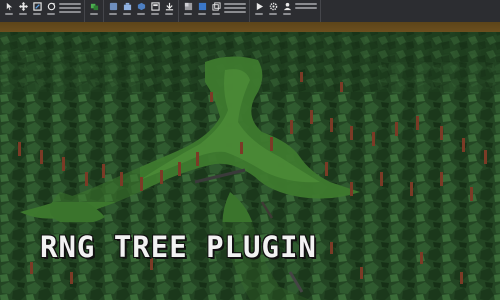  I want to click on ribbon-toolbar, so click(250, 11).